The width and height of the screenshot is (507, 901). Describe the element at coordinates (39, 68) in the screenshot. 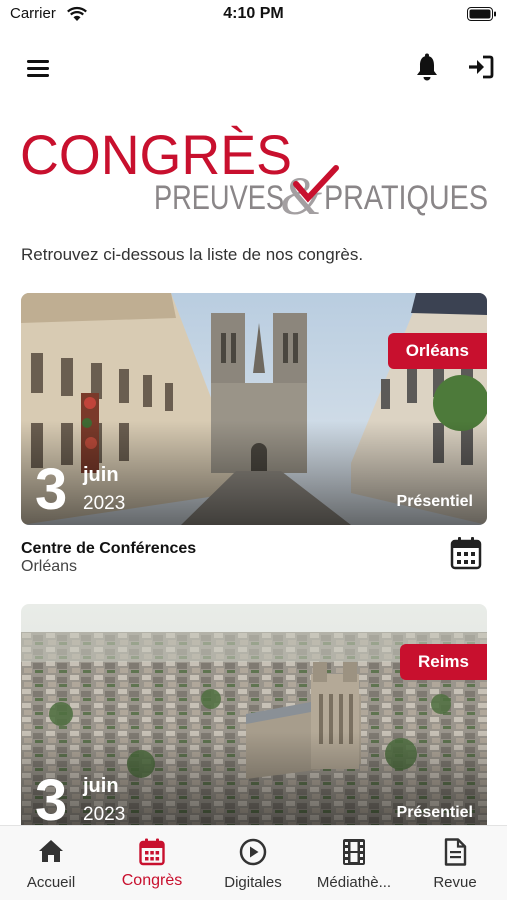

I see `menu-icon` at that location.